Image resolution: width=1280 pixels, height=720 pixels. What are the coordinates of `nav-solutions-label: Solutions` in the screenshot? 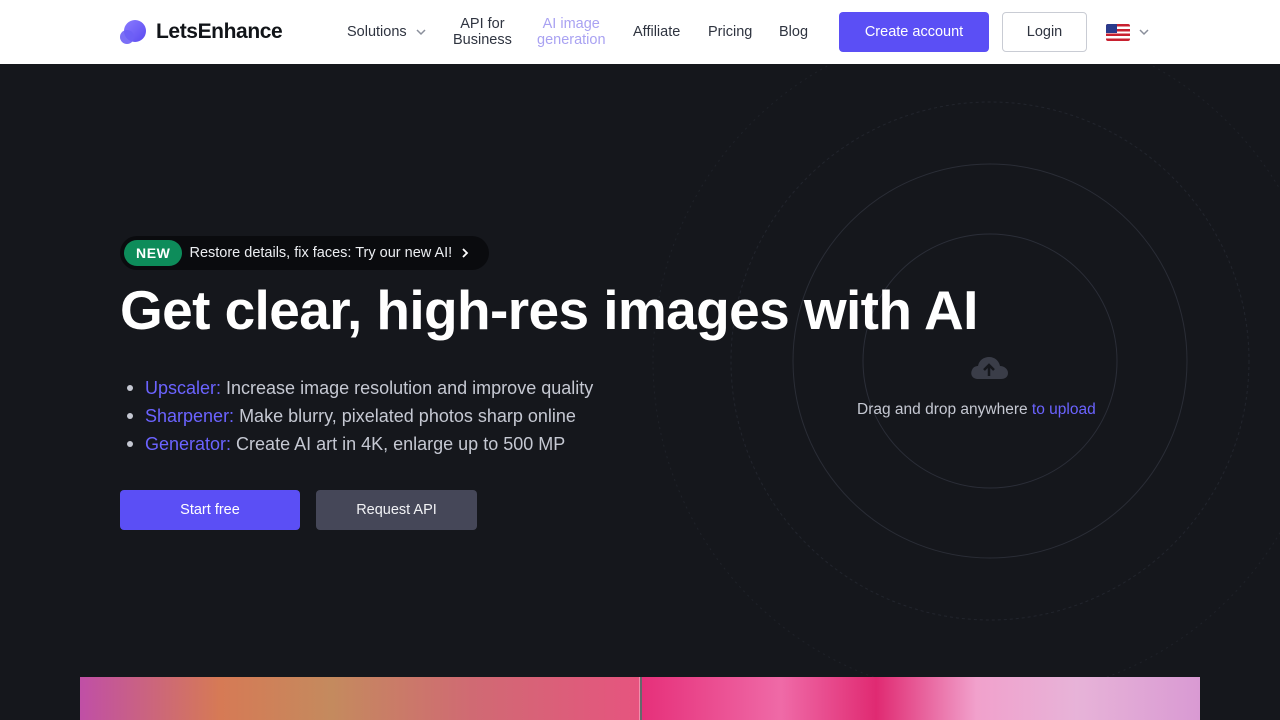 It's located at (377, 32).